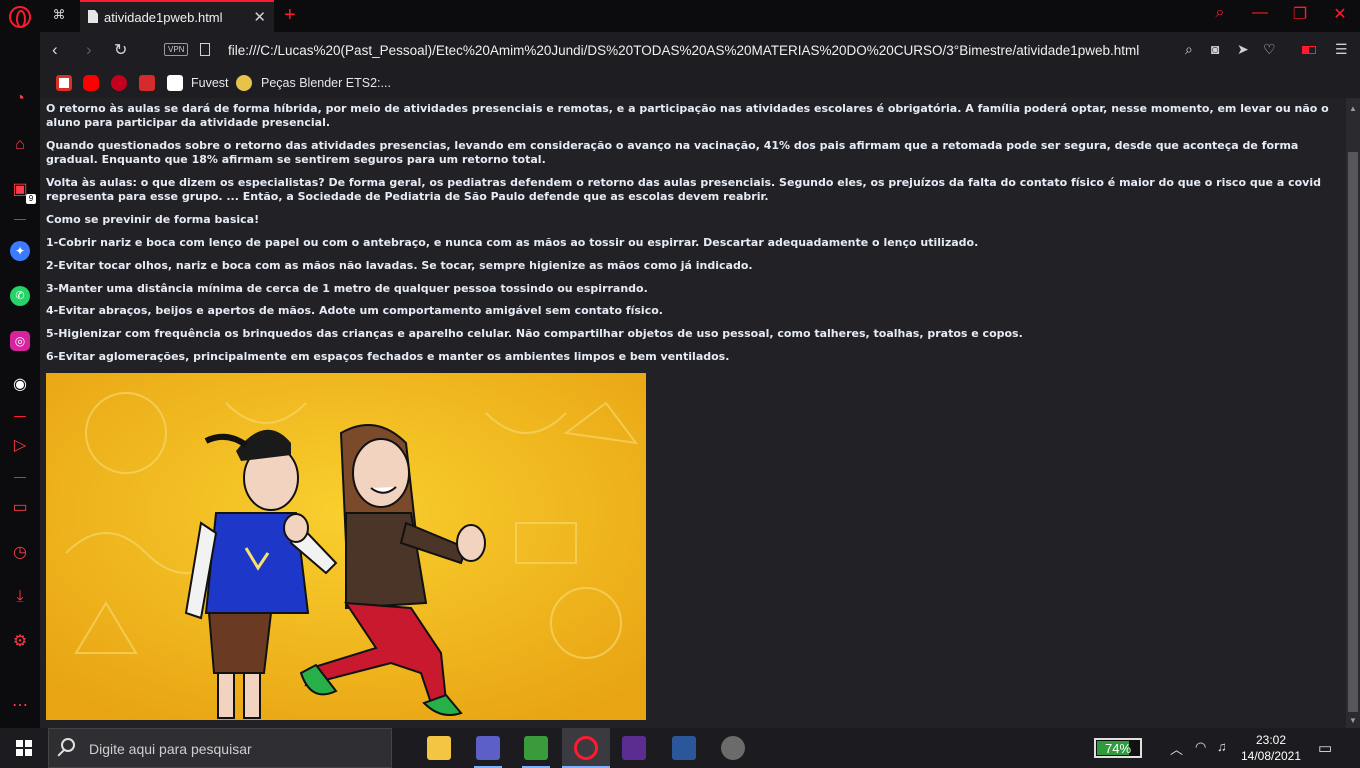 This screenshot has width=1360, height=768. Describe the element at coordinates (1340, 14) in the screenshot. I see `close-window-icon: ✕` at that location.